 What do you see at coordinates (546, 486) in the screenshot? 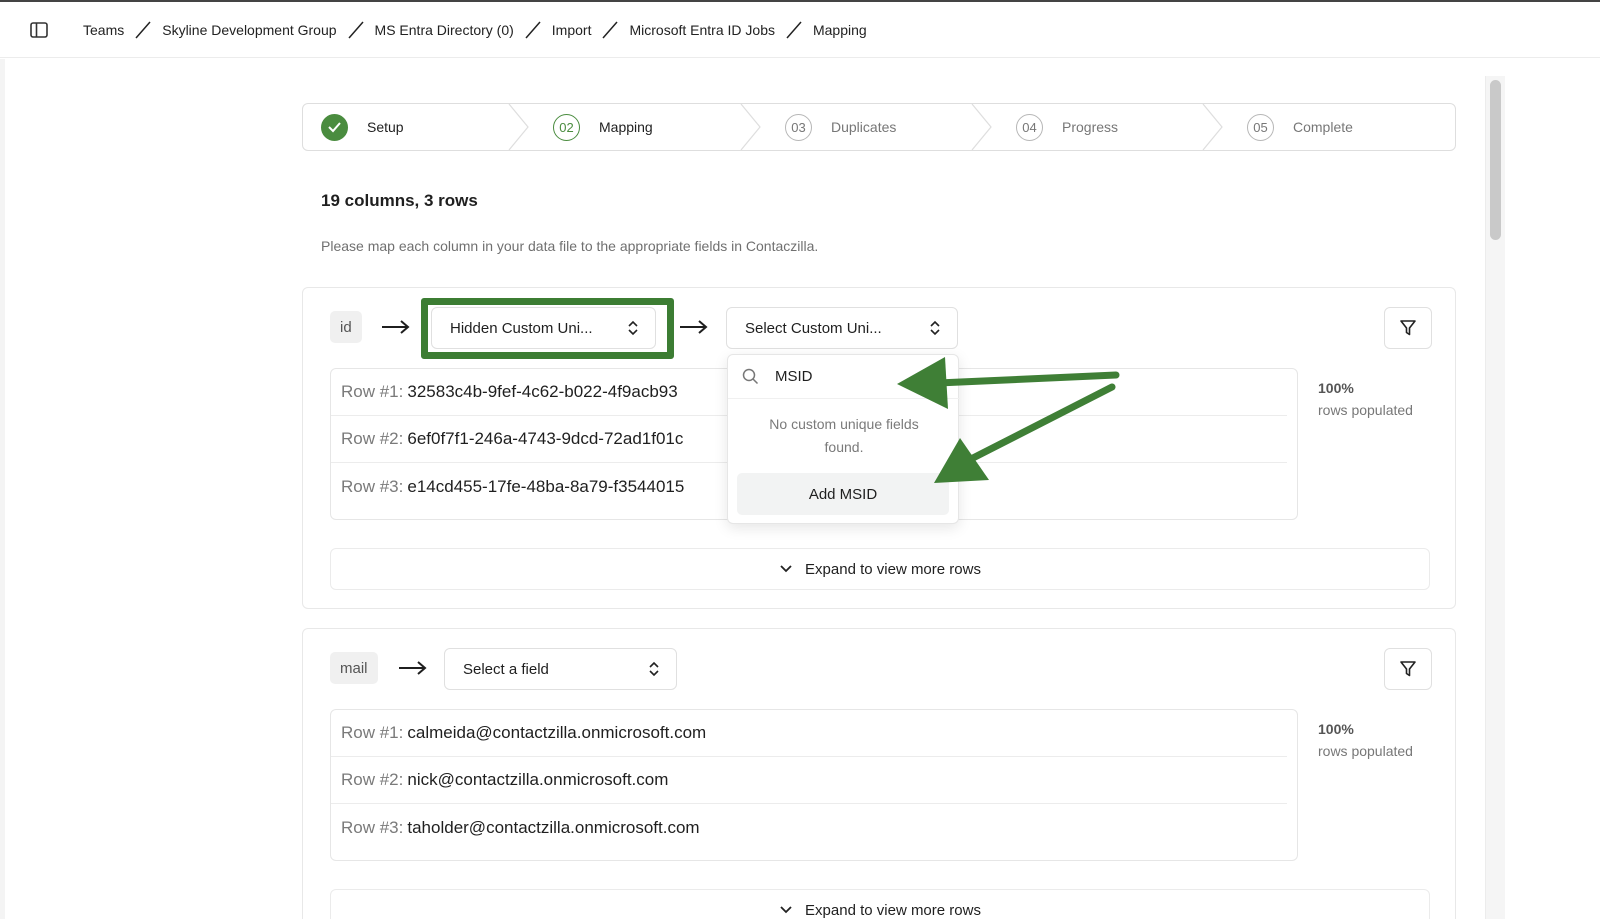
I see `row-value: e14cd455-17fe-48ba-8a79-f3544015` at bounding box center [546, 486].